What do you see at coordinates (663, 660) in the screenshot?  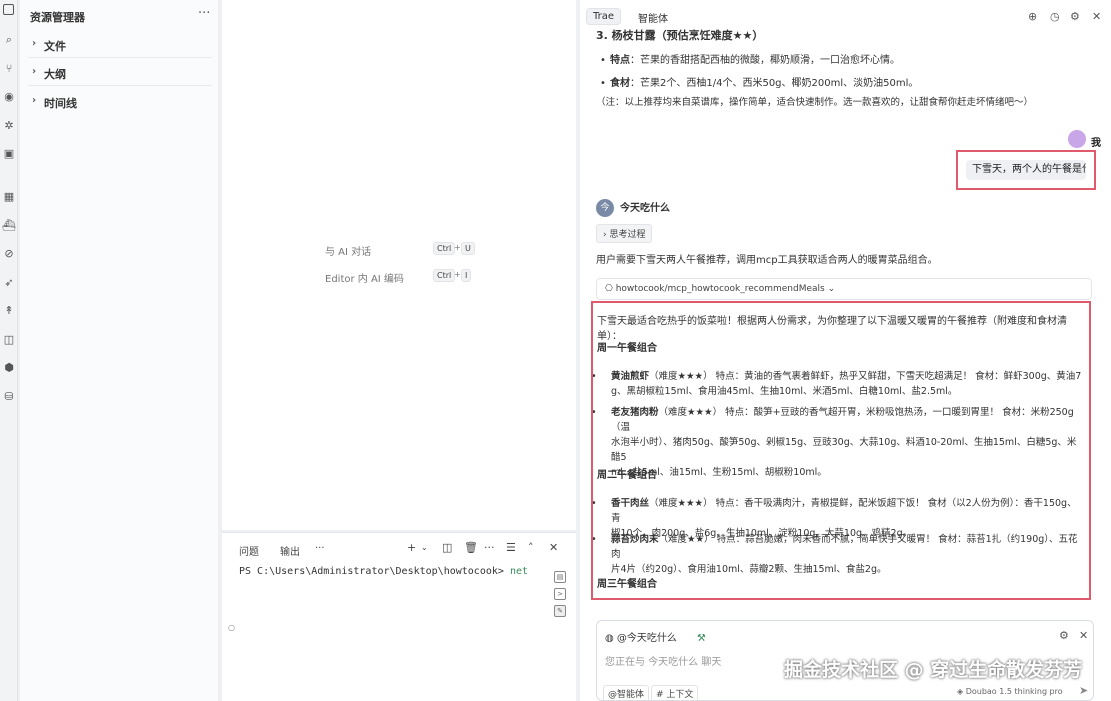 I see `chat-input-placeholder: 您正在与 今天吃什么 聊天` at bounding box center [663, 660].